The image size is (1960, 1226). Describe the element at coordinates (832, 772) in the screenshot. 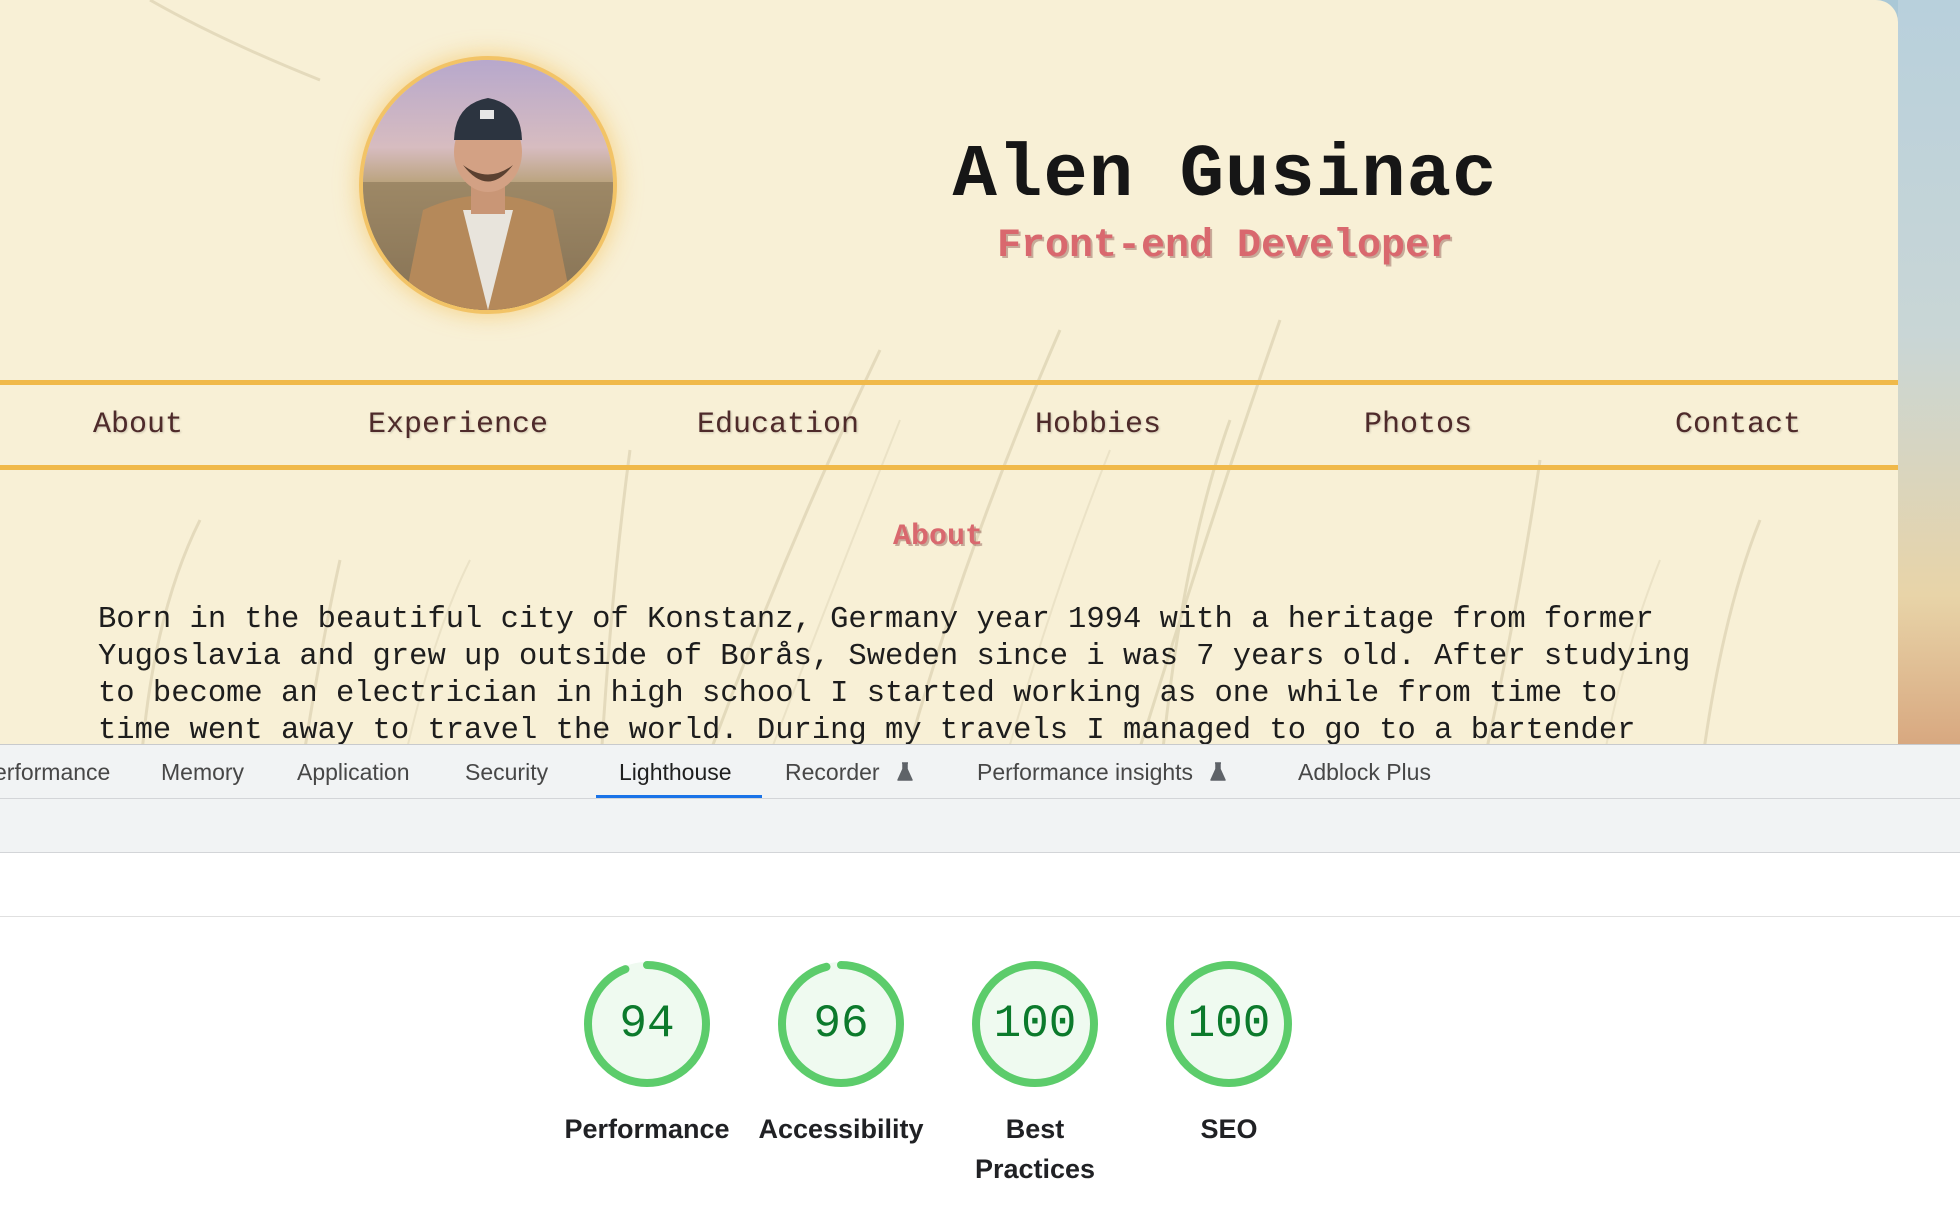

I see `tab-recorder-label: Recorder` at that location.